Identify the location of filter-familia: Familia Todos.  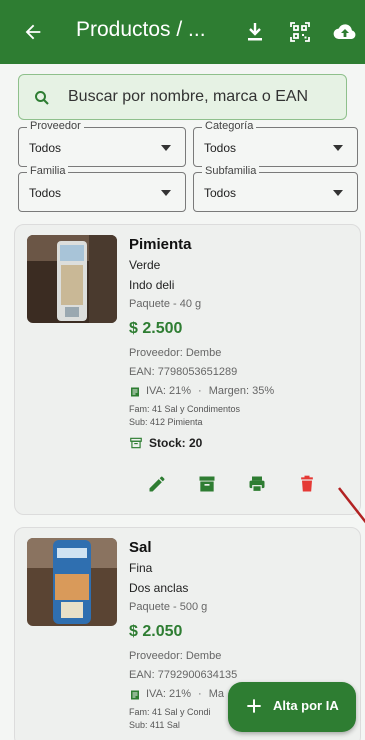
(102, 188).